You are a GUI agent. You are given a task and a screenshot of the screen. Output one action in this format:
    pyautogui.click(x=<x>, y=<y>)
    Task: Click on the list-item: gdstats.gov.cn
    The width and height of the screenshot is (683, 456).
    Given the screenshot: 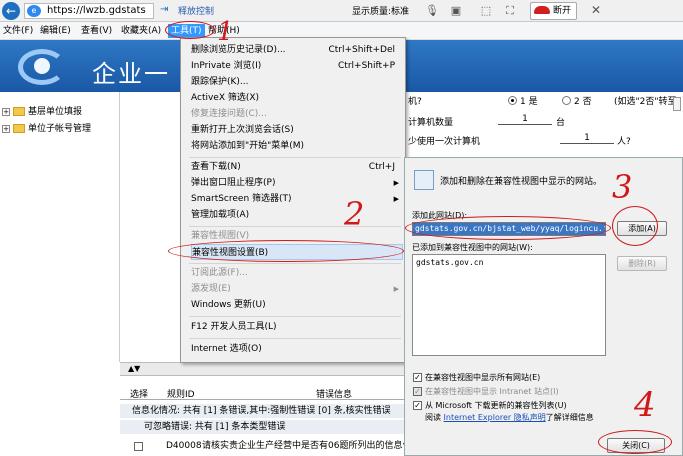 What is the action you would take?
    pyautogui.click(x=509, y=262)
    